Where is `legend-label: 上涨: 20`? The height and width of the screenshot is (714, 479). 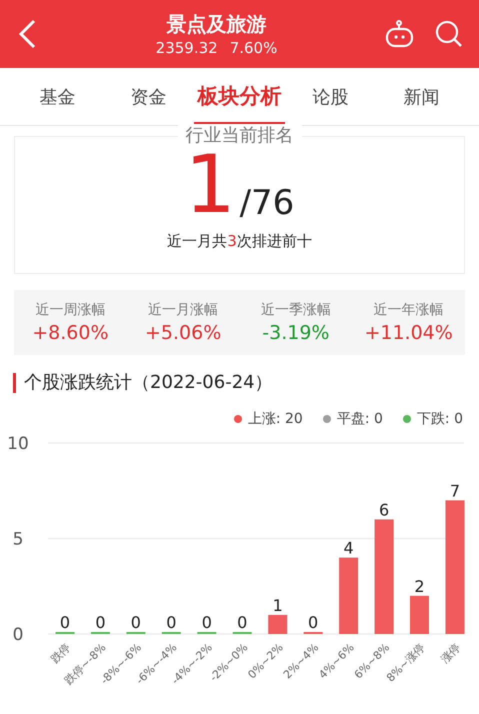 legend-label: 上涨: 20 is located at coordinates (275, 419).